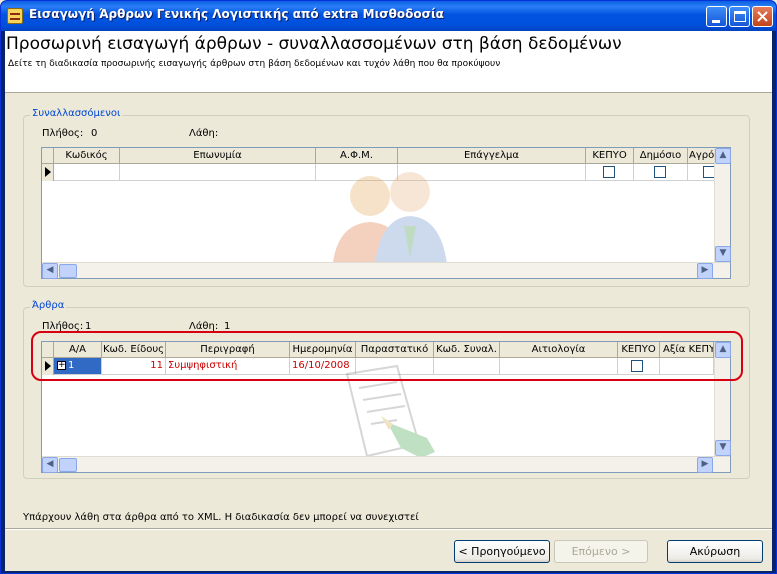 This screenshot has height=574, width=777. I want to click on kepyo-checkbox, so click(609, 172).